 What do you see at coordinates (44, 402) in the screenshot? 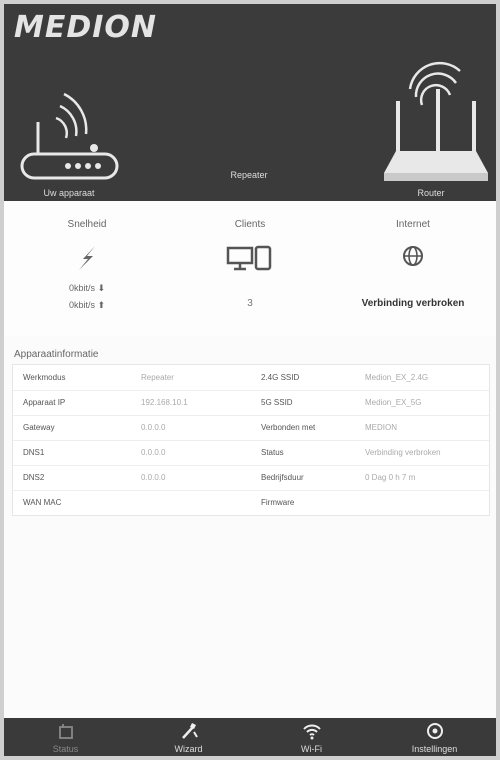
I see `info-label: Apparaat IP` at bounding box center [44, 402].